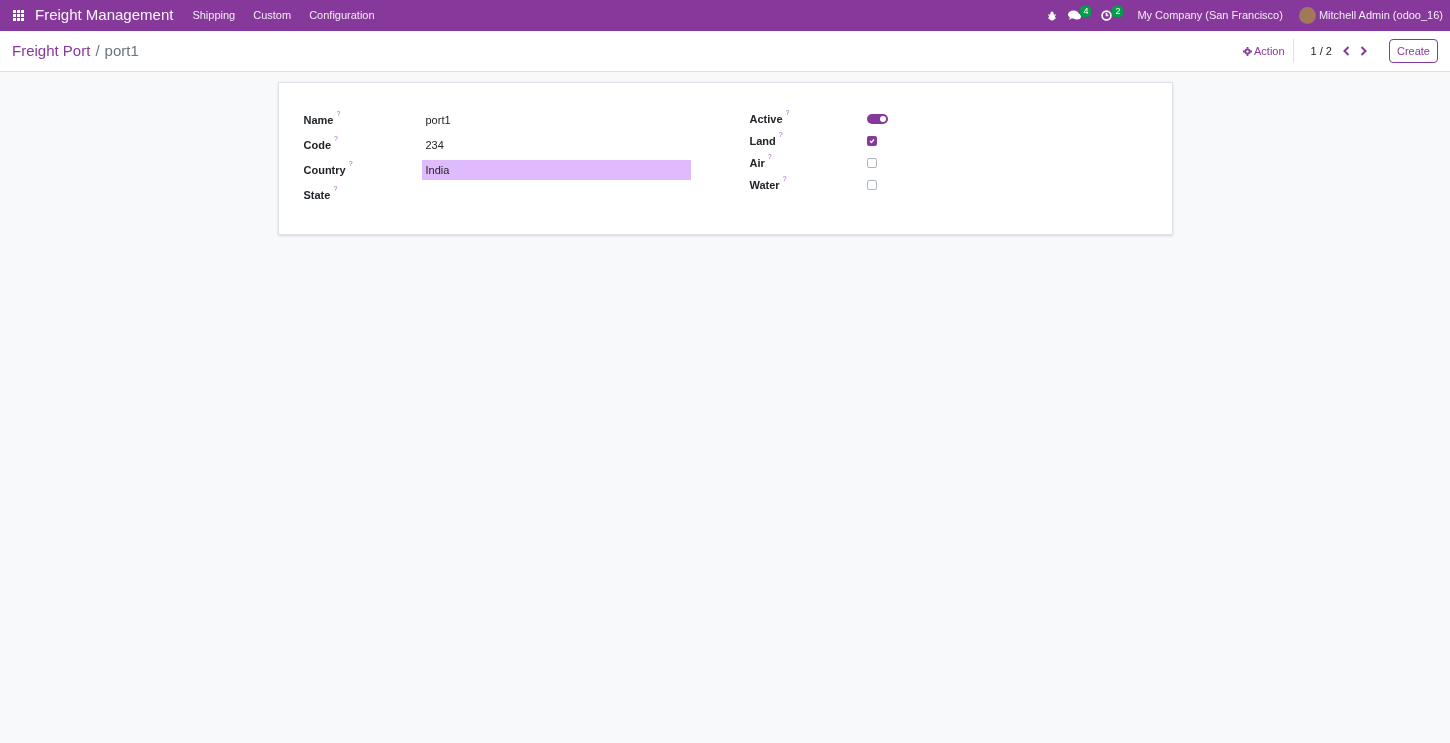 The width and height of the screenshot is (1450, 743). Describe the element at coordinates (1086, 11) in the screenshot. I see `message-count-badge: 4` at that location.